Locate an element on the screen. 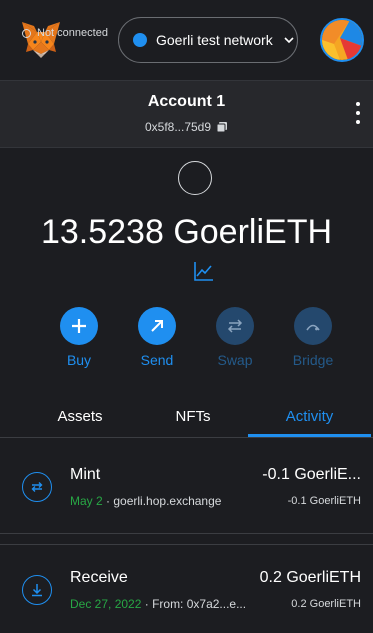 The width and height of the screenshot is (373, 633). account-address: 0x5f8...75d9 is located at coordinates (178, 127).